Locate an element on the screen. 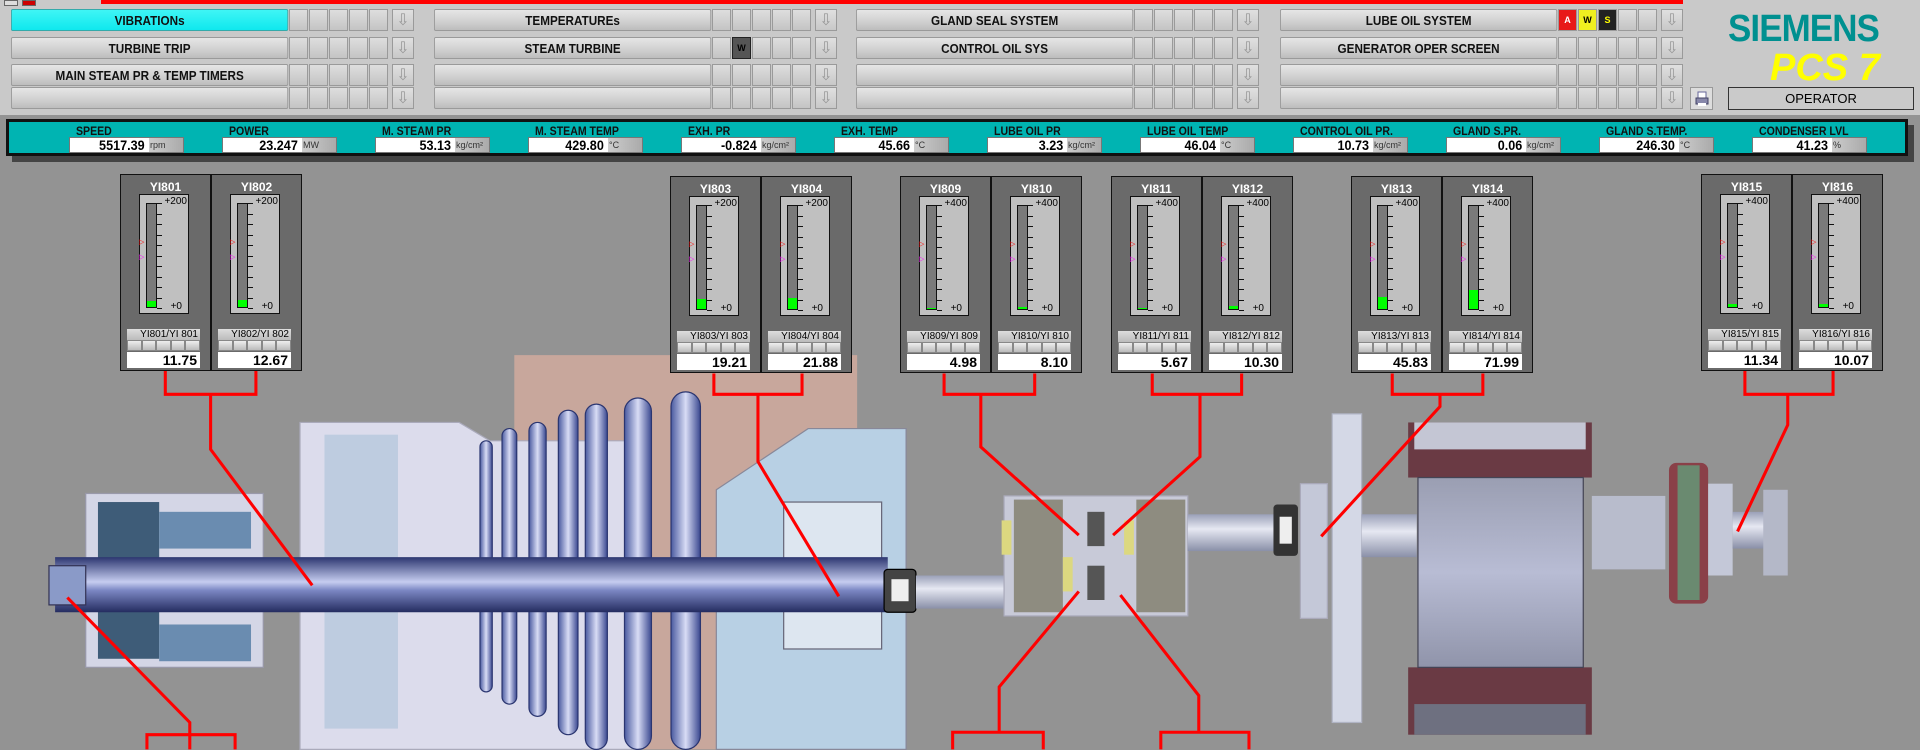 The width and height of the screenshot is (1920, 750). gauge-tag: YI811/YI 811 is located at coordinates (1154, 336).